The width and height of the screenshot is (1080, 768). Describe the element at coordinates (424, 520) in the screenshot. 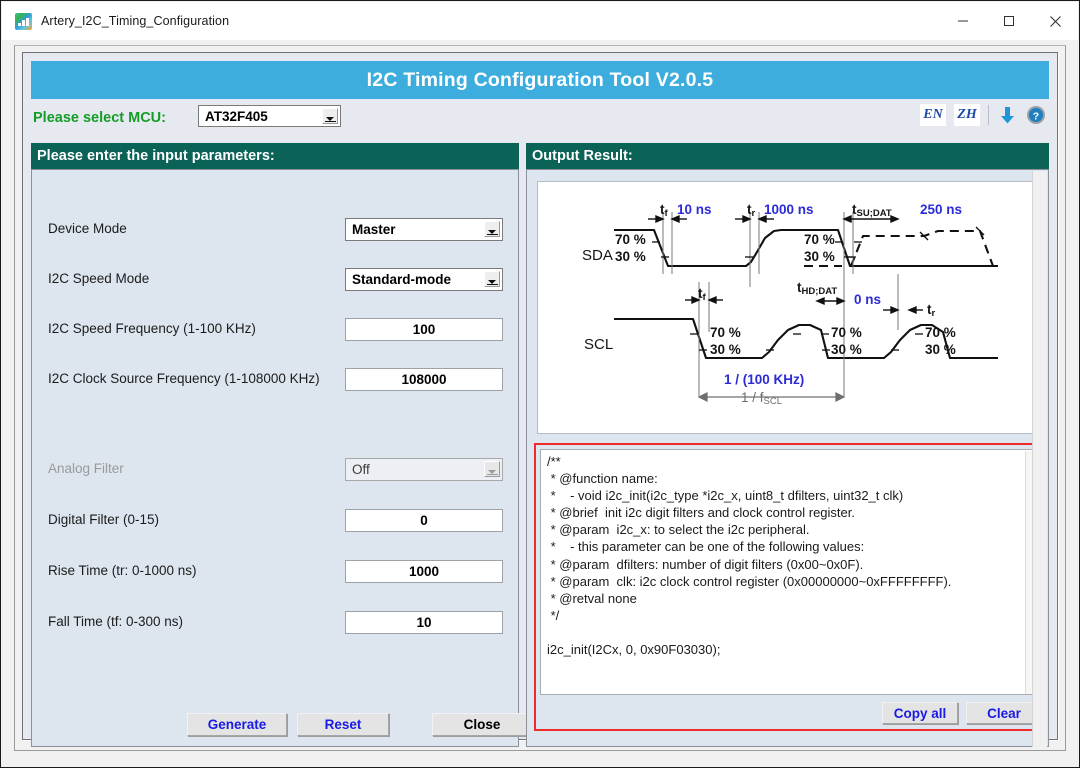

I see `digital-filter-input: 0` at that location.